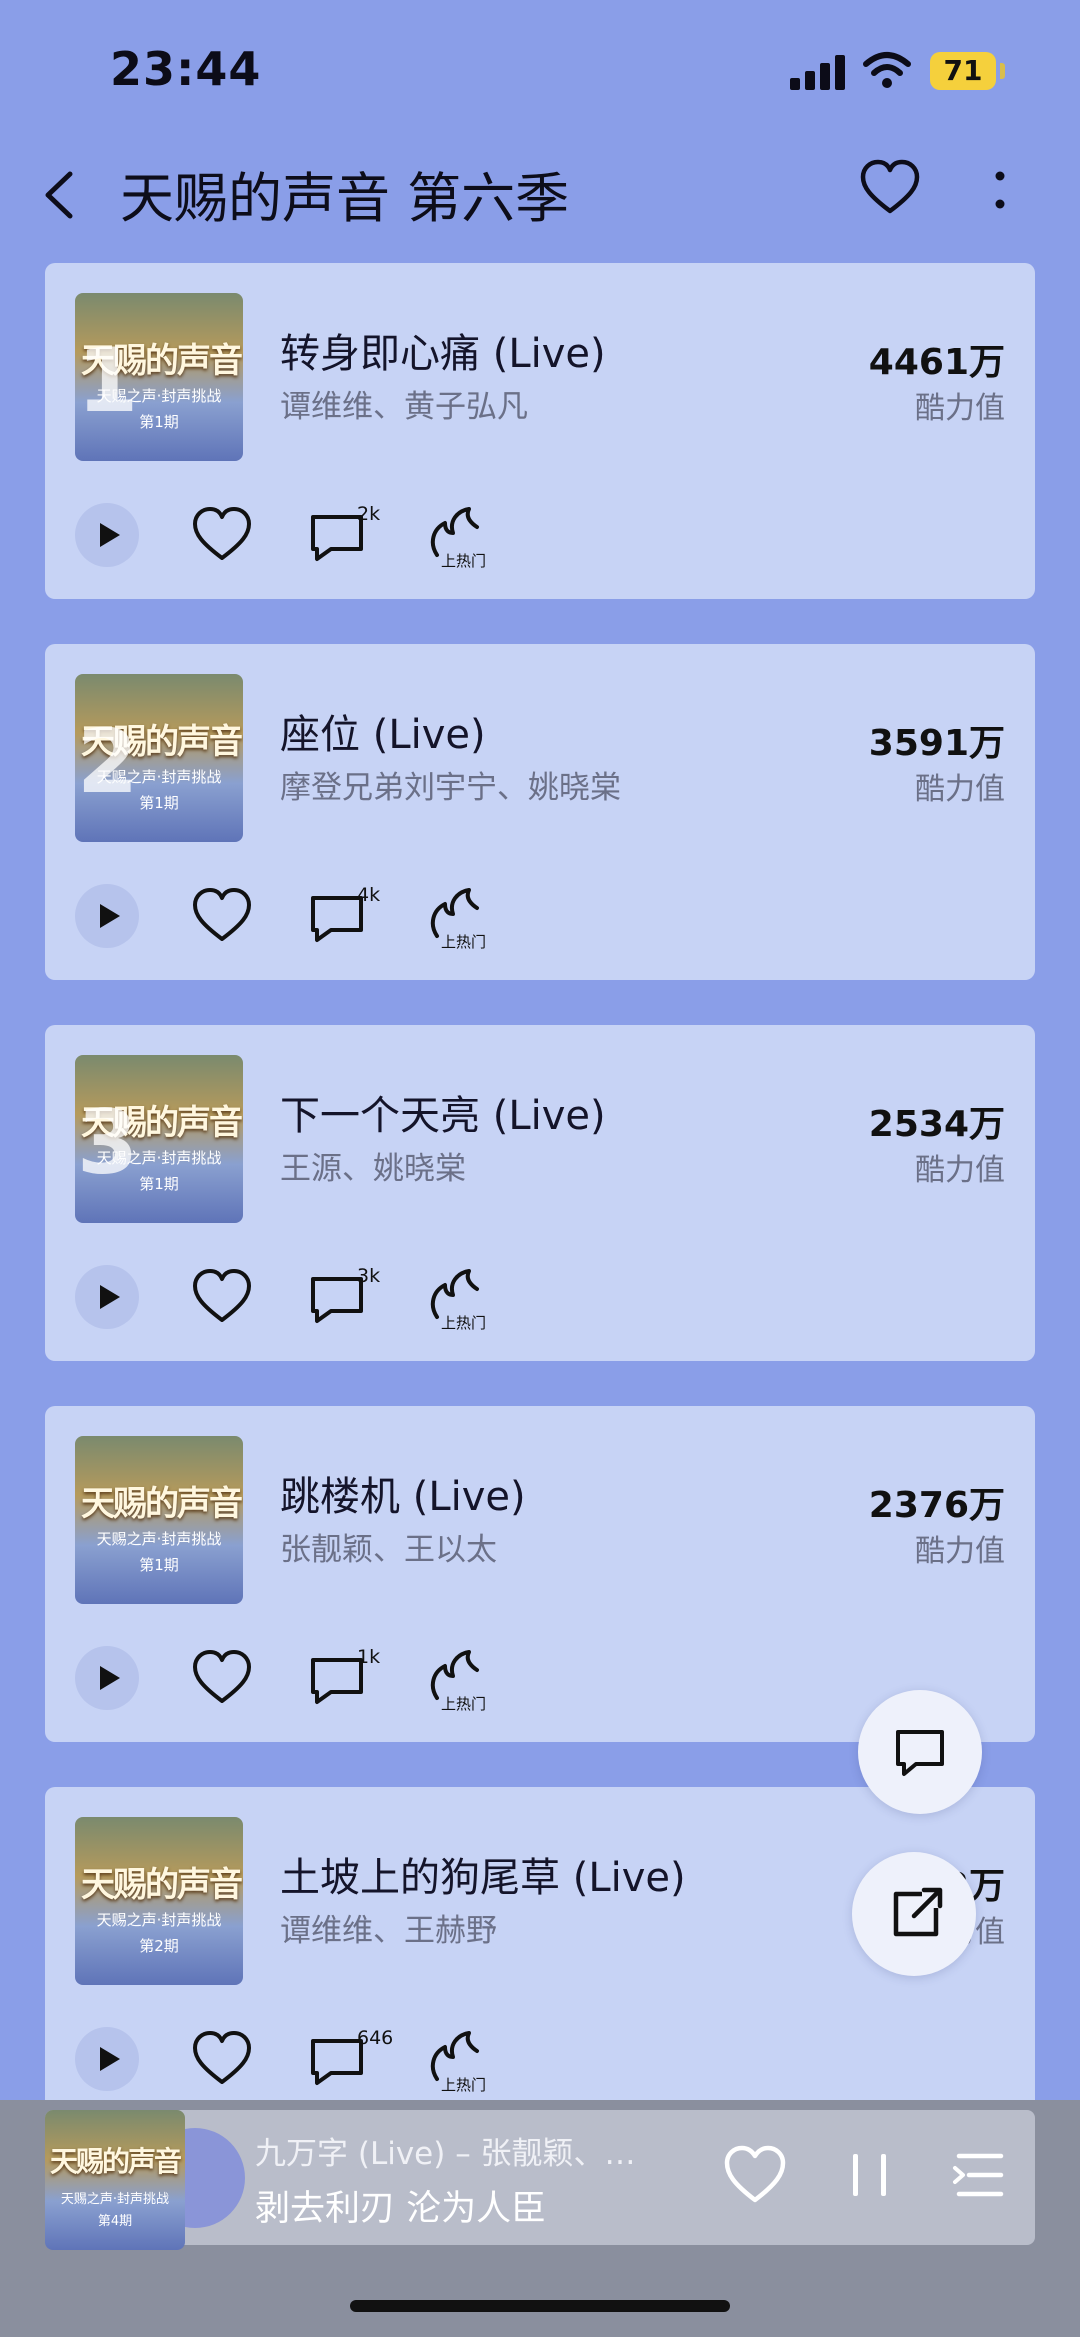  What do you see at coordinates (540, 70) in the screenshot?
I see `status-bar: 23:44 71` at bounding box center [540, 70].